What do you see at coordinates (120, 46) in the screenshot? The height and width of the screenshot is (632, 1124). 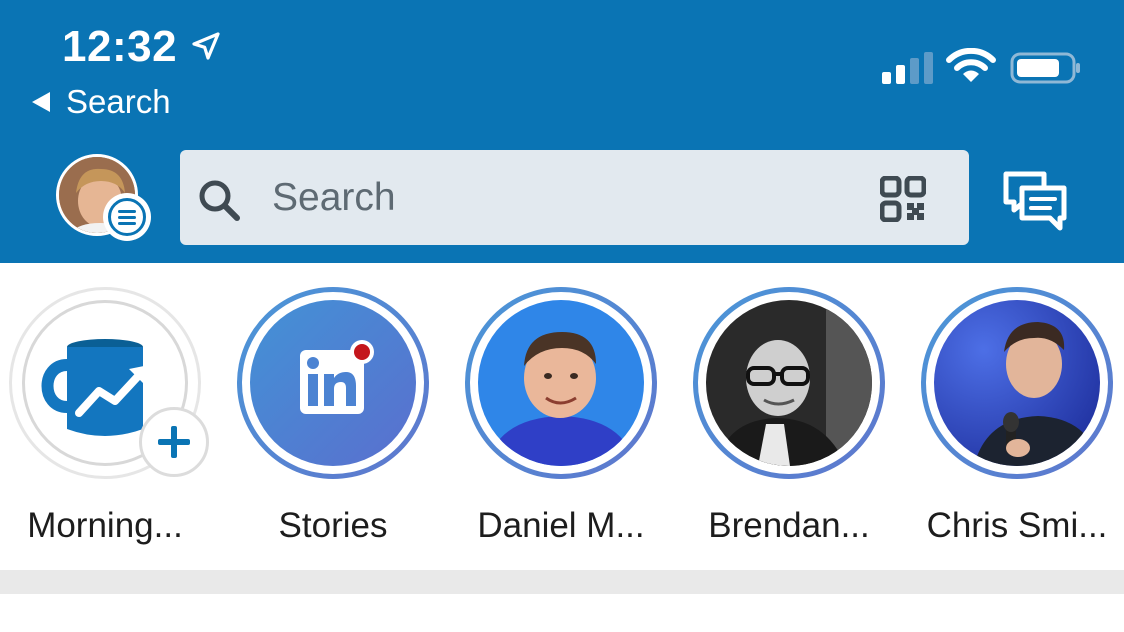 I see `status-time: 12:32` at bounding box center [120, 46].